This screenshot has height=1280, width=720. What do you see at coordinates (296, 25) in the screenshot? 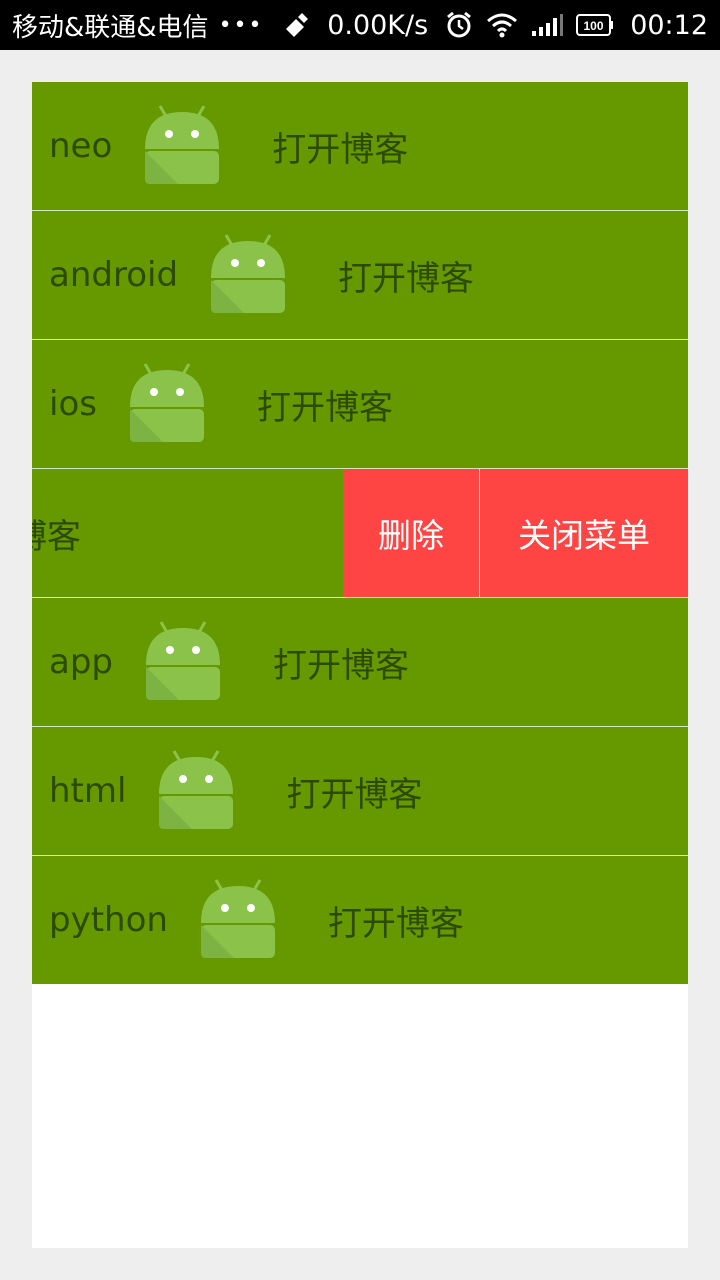
I see `usb-debug-icon` at bounding box center [296, 25].